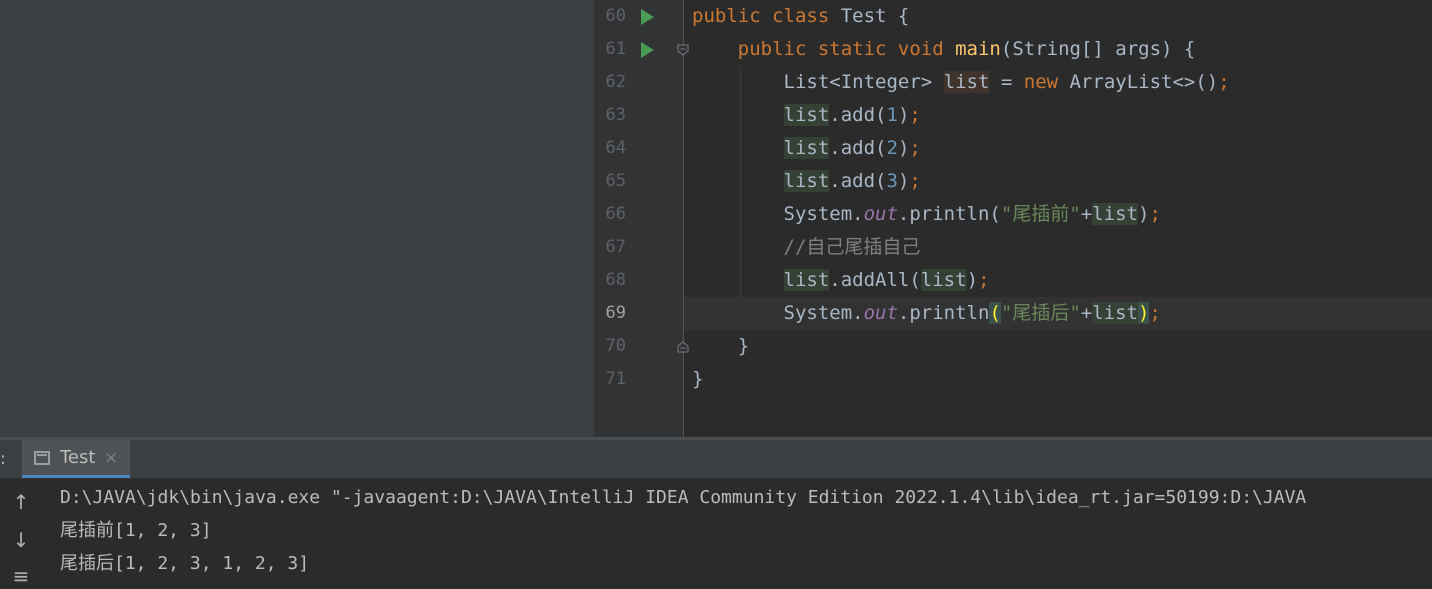 The image size is (1432, 589). I want to click on code-text: List<Integer> list = new ArrayList<>();, so click(961, 82).